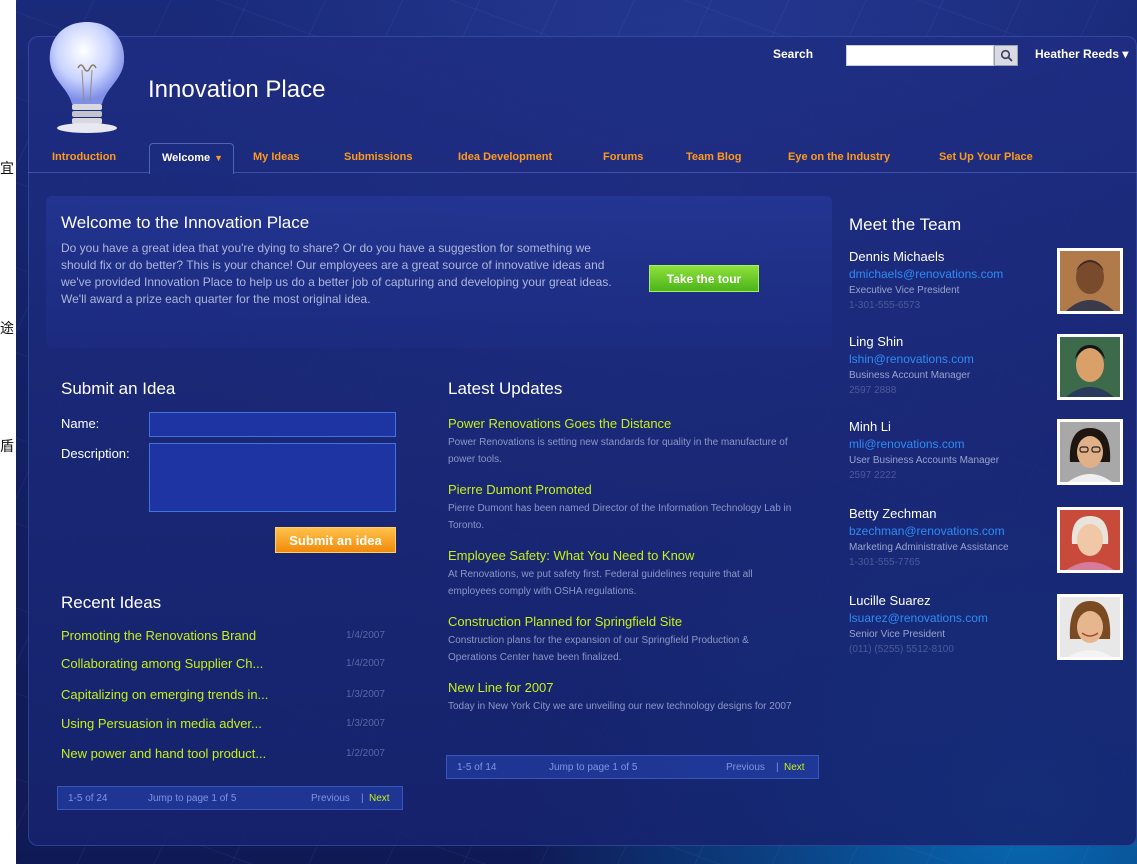  I want to click on tab-label: Welcome, so click(186, 158).